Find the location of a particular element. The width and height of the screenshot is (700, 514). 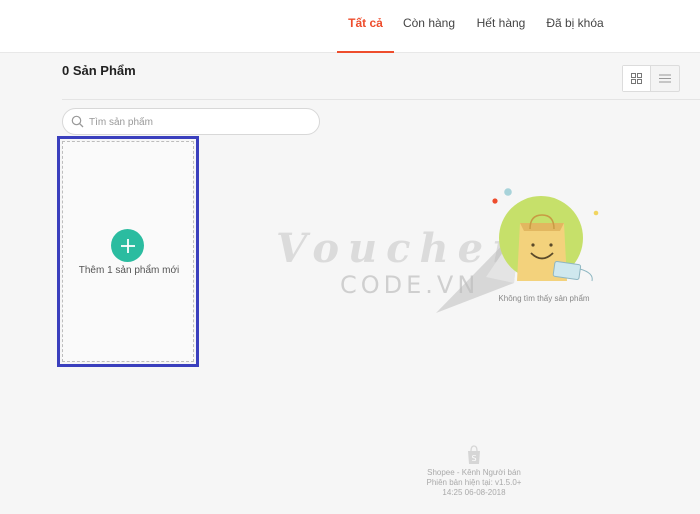

tab-locked: Đã bị khóa is located at coordinates (575, 26).